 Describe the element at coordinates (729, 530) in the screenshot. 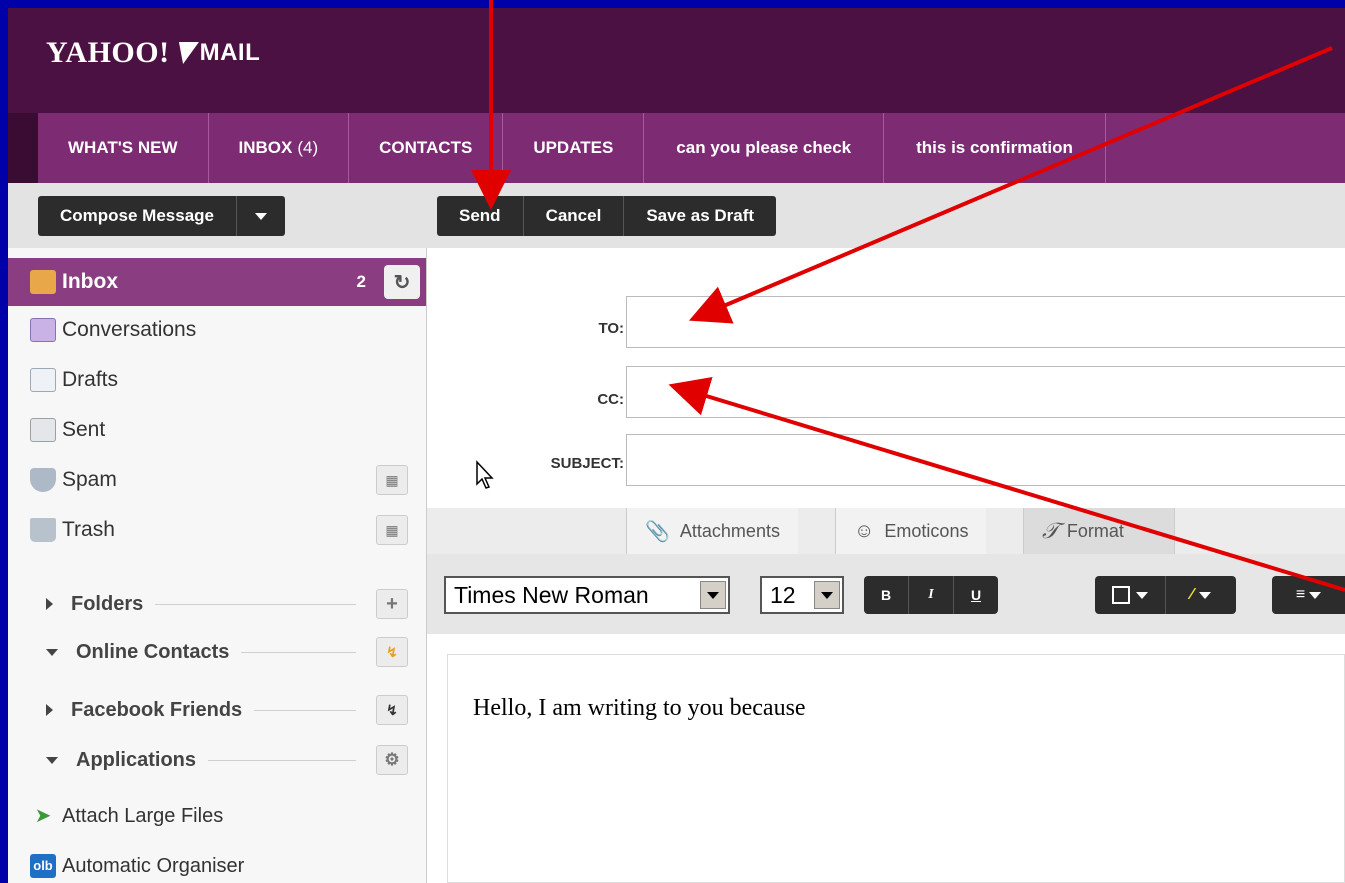

I see `attachments-label: Attachments` at that location.